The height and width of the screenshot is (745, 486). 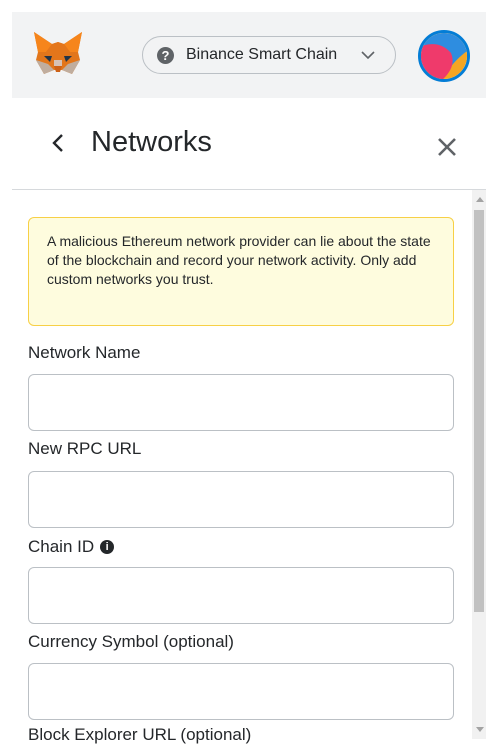 What do you see at coordinates (241, 499) in the screenshot?
I see `rpc-url-input` at bounding box center [241, 499].